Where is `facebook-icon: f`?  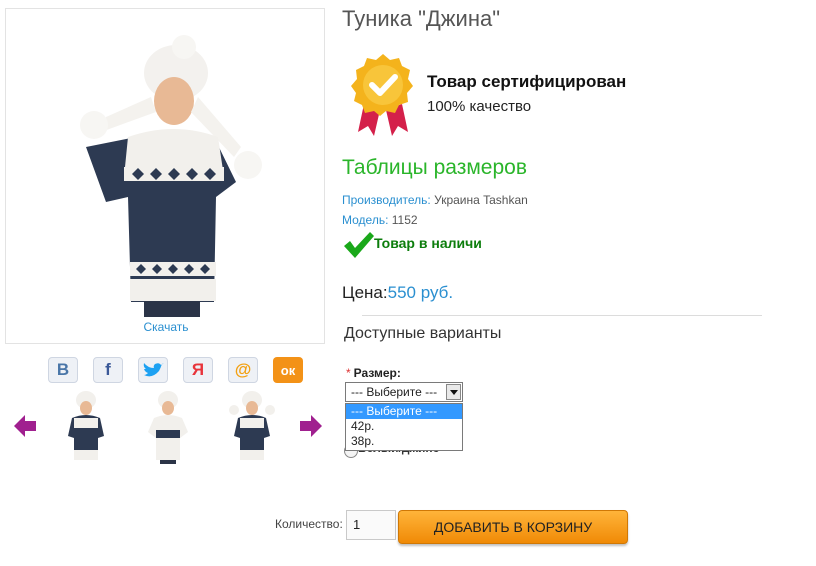
facebook-icon: f is located at coordinates (108, 370).